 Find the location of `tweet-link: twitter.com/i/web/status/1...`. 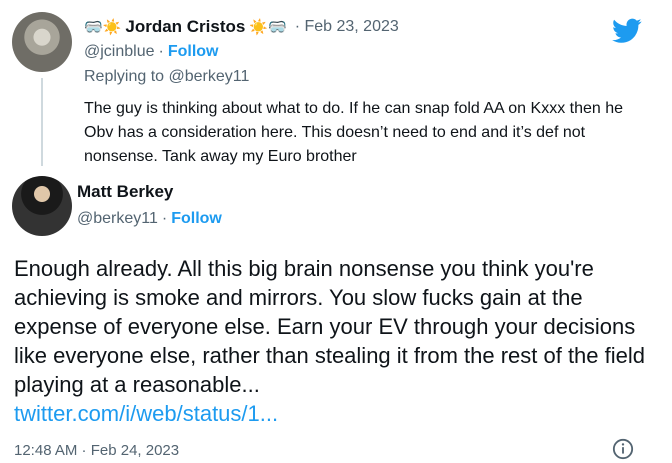

tweet-link: twitter.com/i/web/status/1... is located at coordinates (146, 413).